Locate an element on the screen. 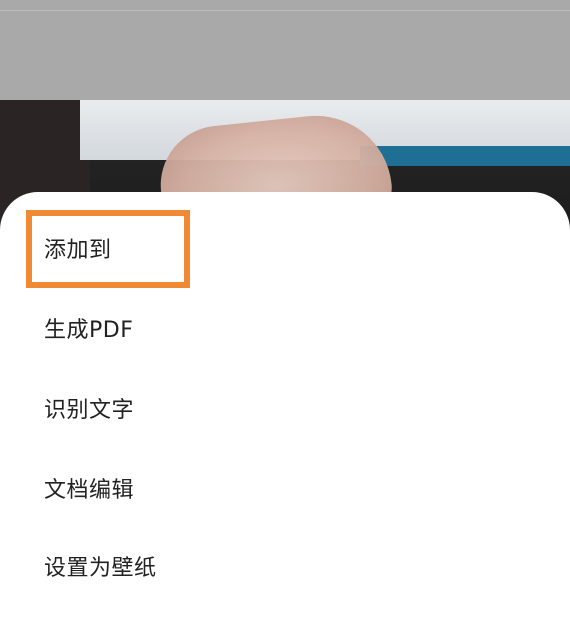  menu-item-label: 设置为壁纸 is located at coordinates (100, 568).